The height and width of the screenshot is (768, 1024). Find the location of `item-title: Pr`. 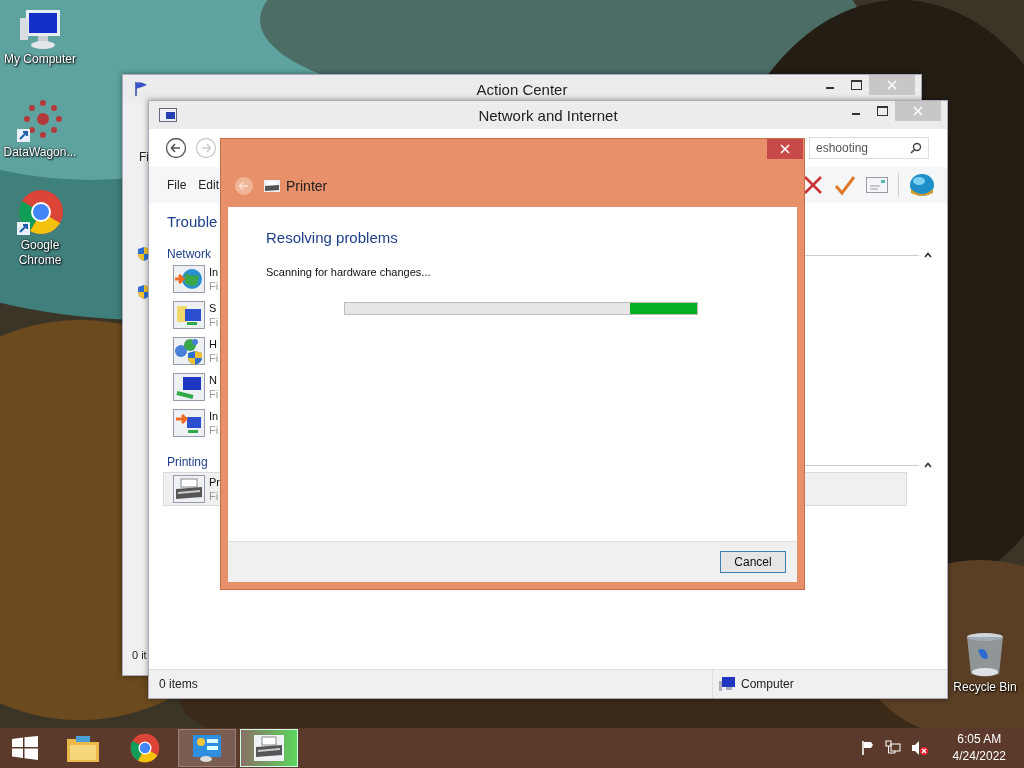

item-title: Pr is located at coordinates (215, 482).